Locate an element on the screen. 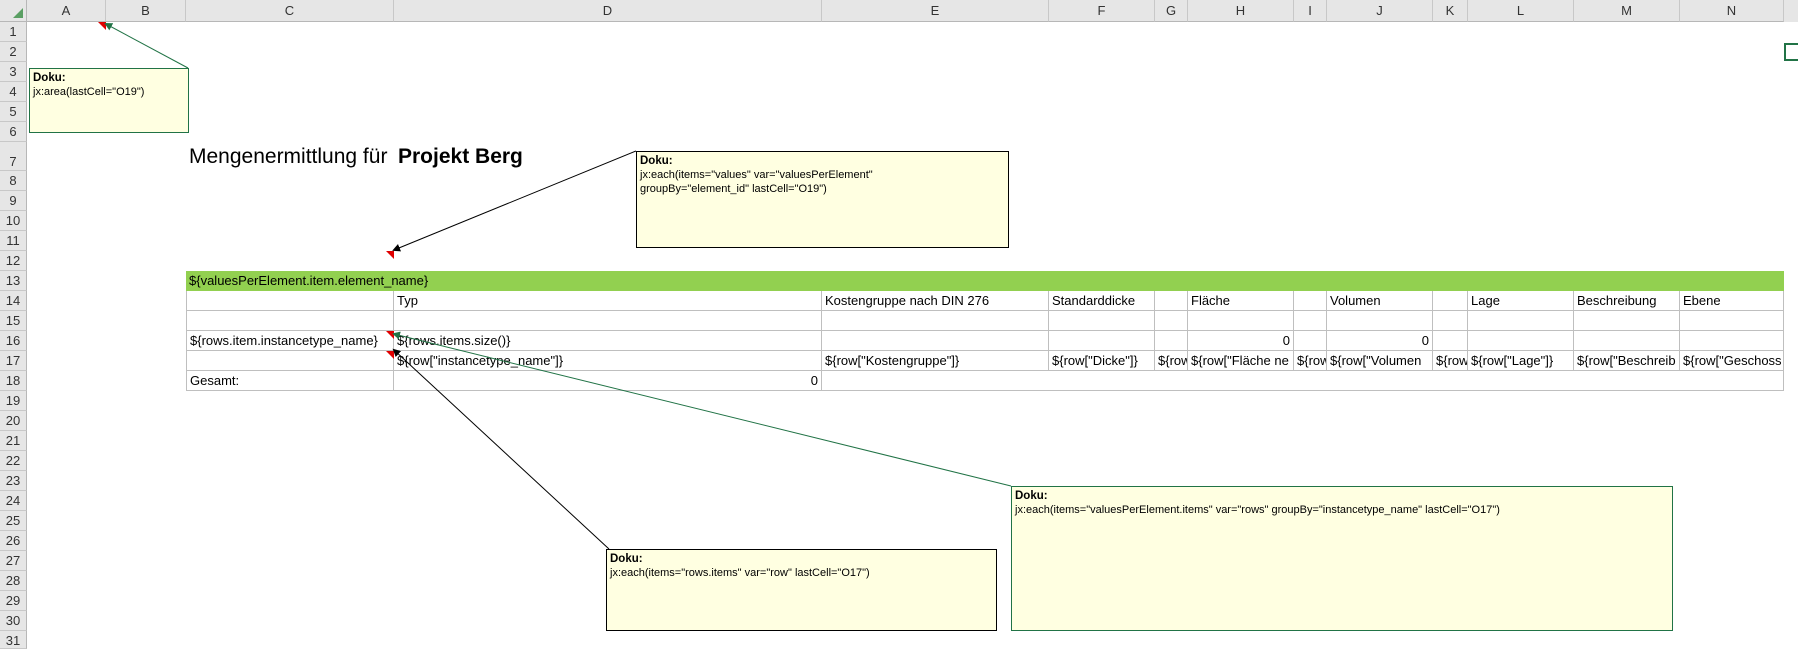 This screenshot has width=1798, height=649. select-all-corner is located at coordinates (13, 11).